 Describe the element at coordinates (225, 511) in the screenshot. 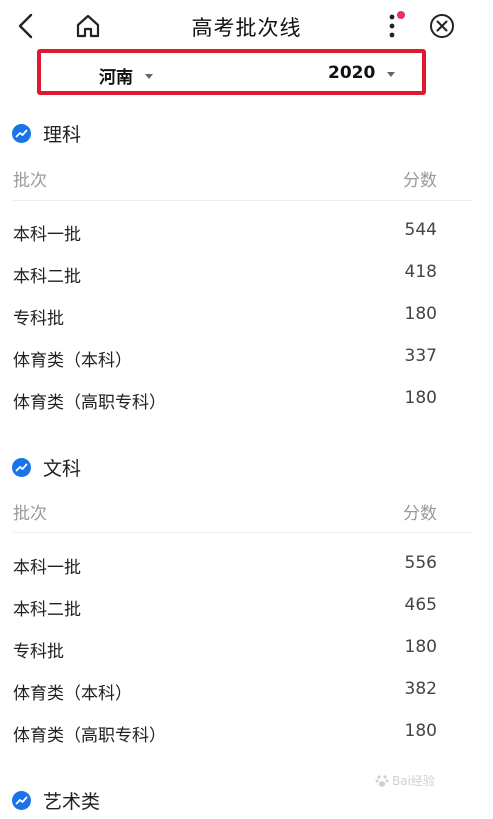

I see `table-header-liberal-arts: 批次 分数` at that location.